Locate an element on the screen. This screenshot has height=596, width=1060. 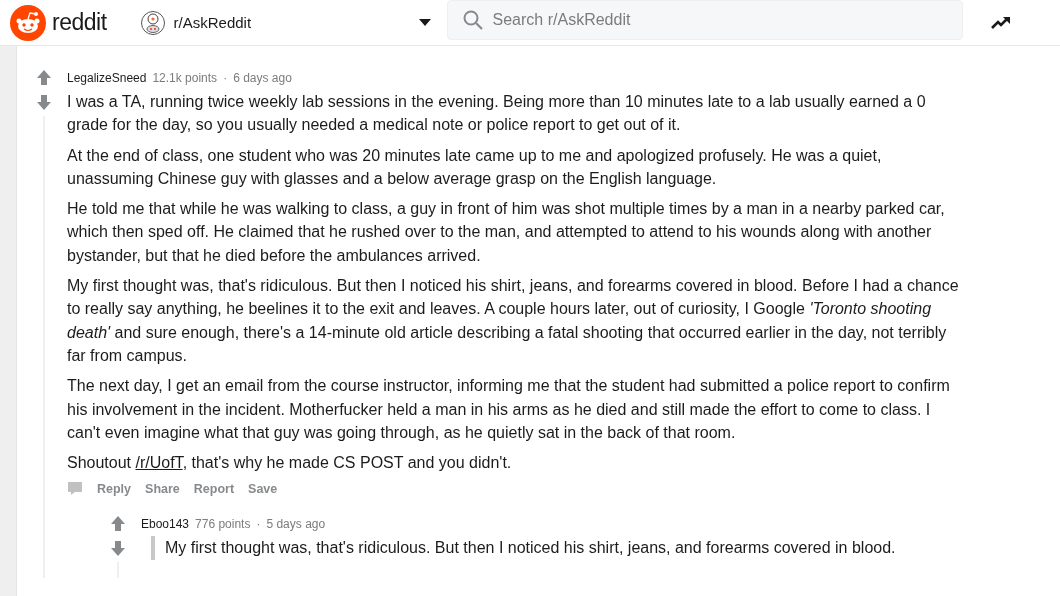
search-field: Search r/AskReddit is located at coordinates (704, 20).